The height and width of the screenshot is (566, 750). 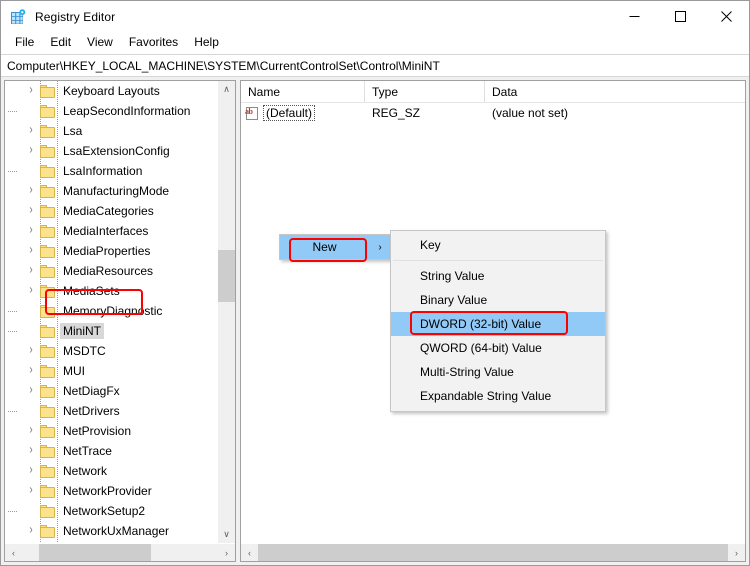 What do you see at coordinates (498, 245) in the screenshot?
I see `submenu-item-key: Key` at bounding box center [498, 245].